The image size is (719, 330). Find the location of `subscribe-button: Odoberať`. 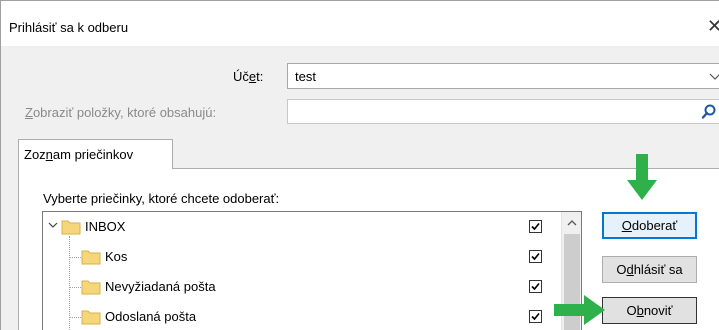

subscribe-button: Odoberať is located at coordinates (649, 225).